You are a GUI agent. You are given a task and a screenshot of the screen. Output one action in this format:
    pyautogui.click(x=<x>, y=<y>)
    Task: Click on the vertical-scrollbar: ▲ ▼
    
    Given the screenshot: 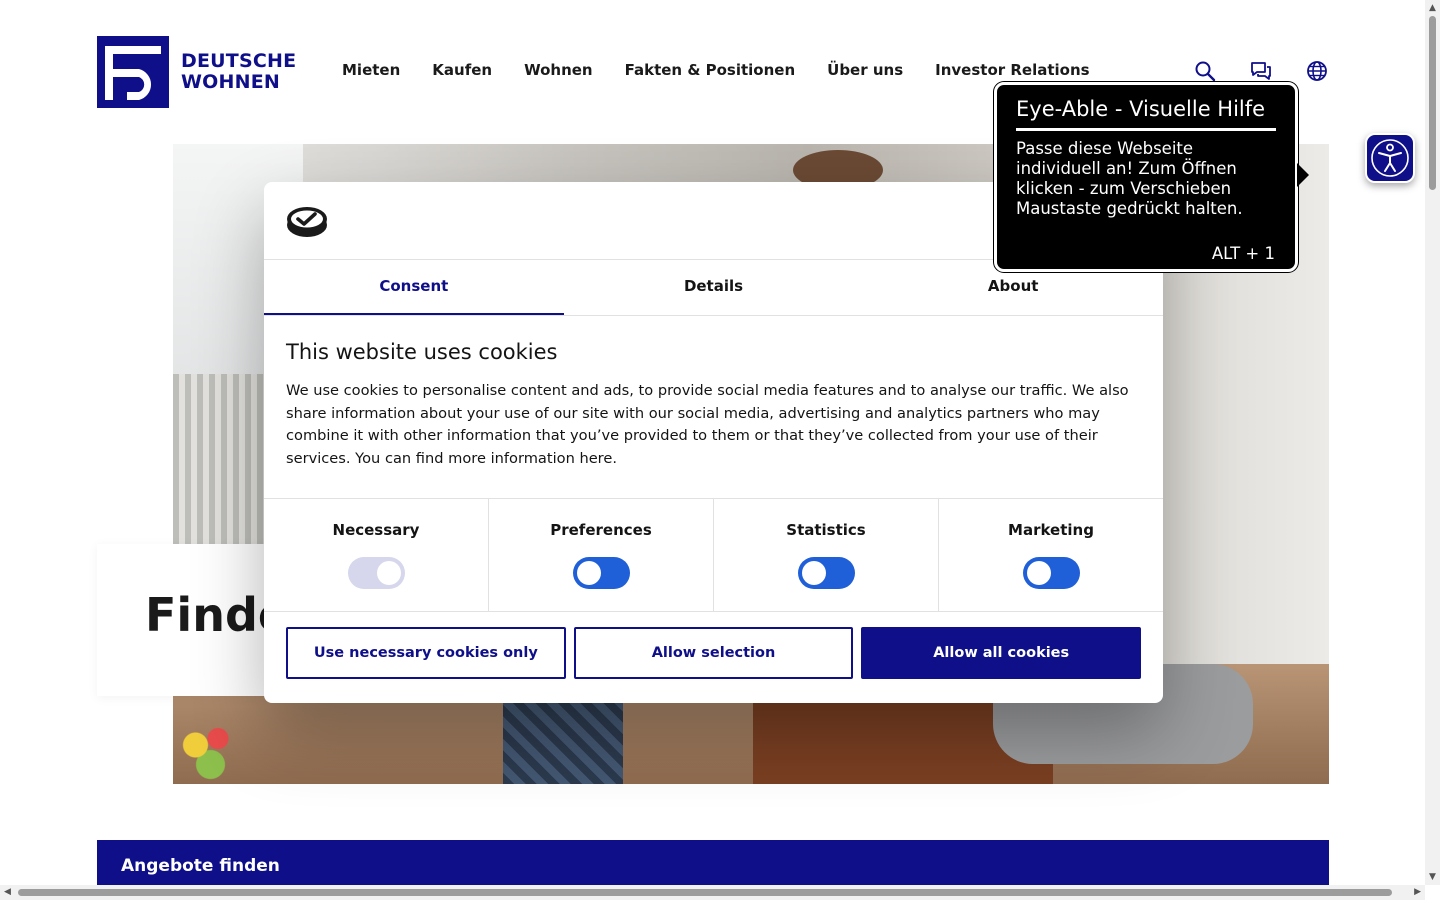 What is the action you would take?
    pyautogui.click(x=1432, y=442)
    